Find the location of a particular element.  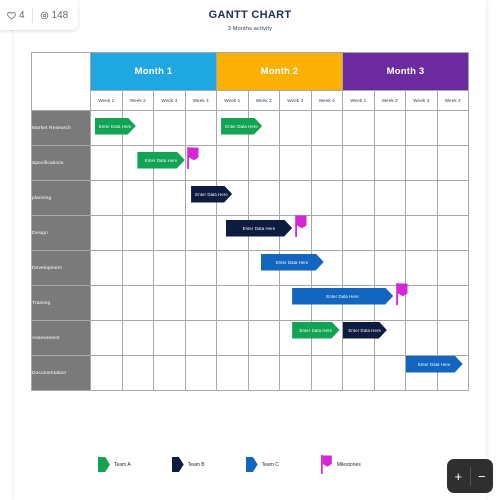

zoom-out-button: − is located at coordinates (482, 476).